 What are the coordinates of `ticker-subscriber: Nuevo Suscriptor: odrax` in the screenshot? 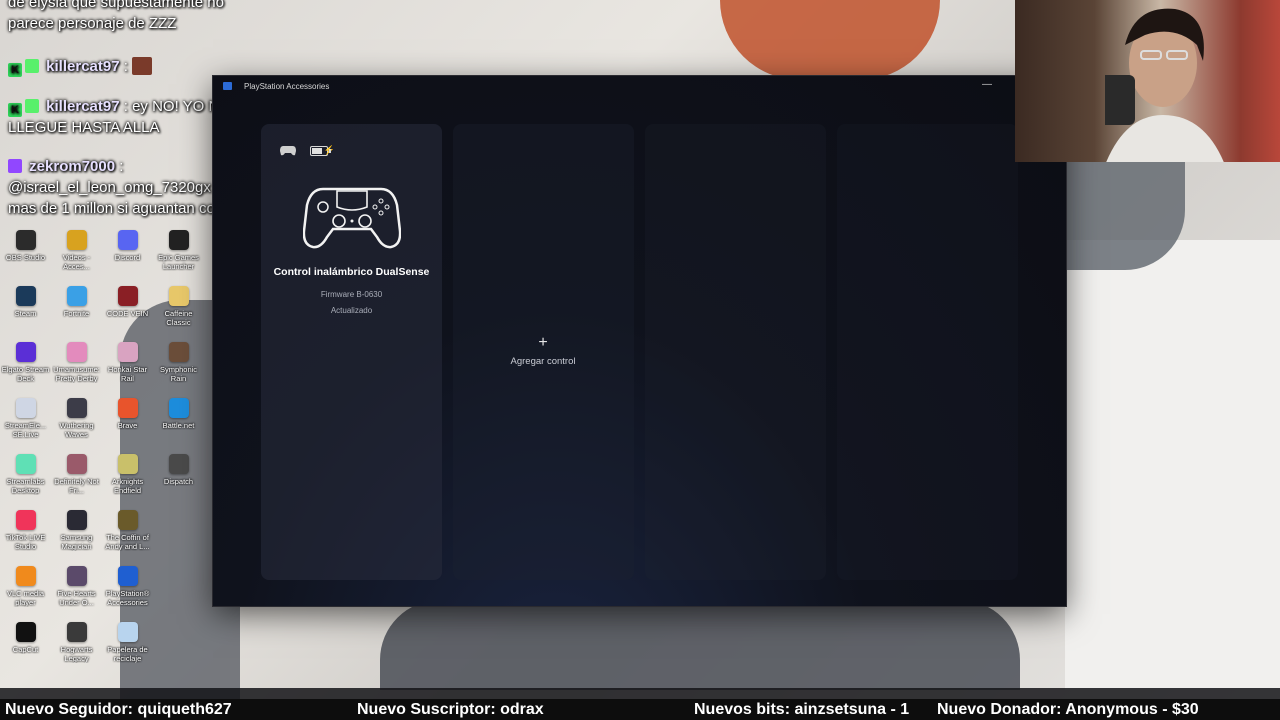 It's located at (450, 709).